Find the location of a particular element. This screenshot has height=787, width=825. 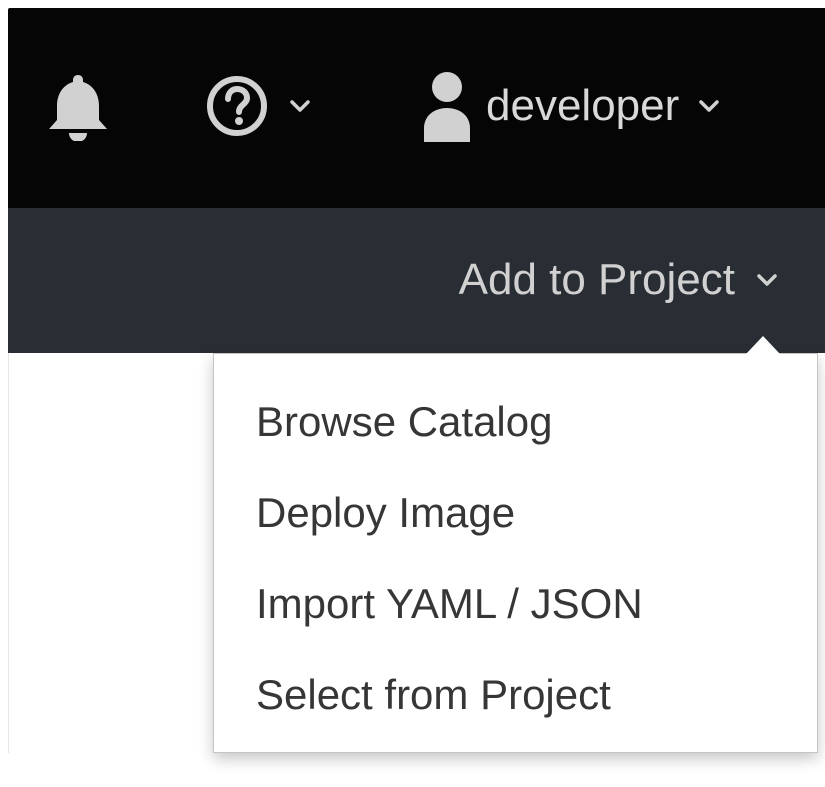

dropdown-caret is located at coordinates (763, 345).